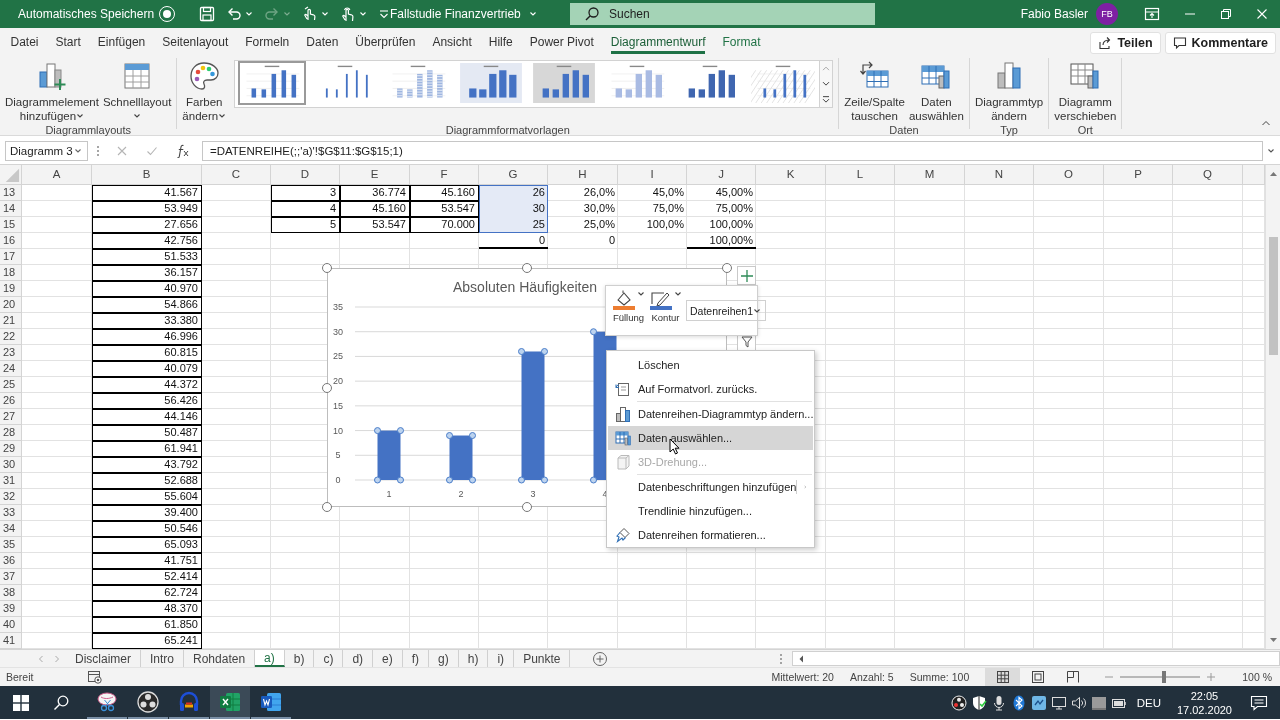  I want to click on ribbon-button: Diagramm verschieben, so click(1085, 90).